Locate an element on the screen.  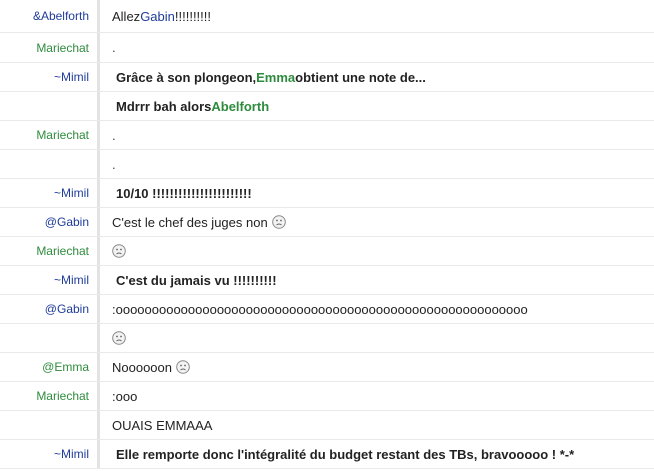
message-part: C'est du jamais vu !!!!!!!!!! is located at coordinates (196, 280).